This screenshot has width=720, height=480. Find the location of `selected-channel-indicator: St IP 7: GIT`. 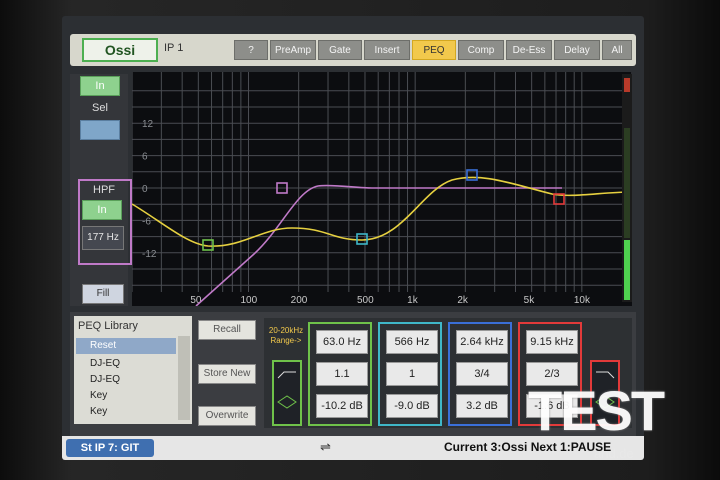

selected-channel-indicator: St IP 7: GIT is located at coordinates (110, 448).